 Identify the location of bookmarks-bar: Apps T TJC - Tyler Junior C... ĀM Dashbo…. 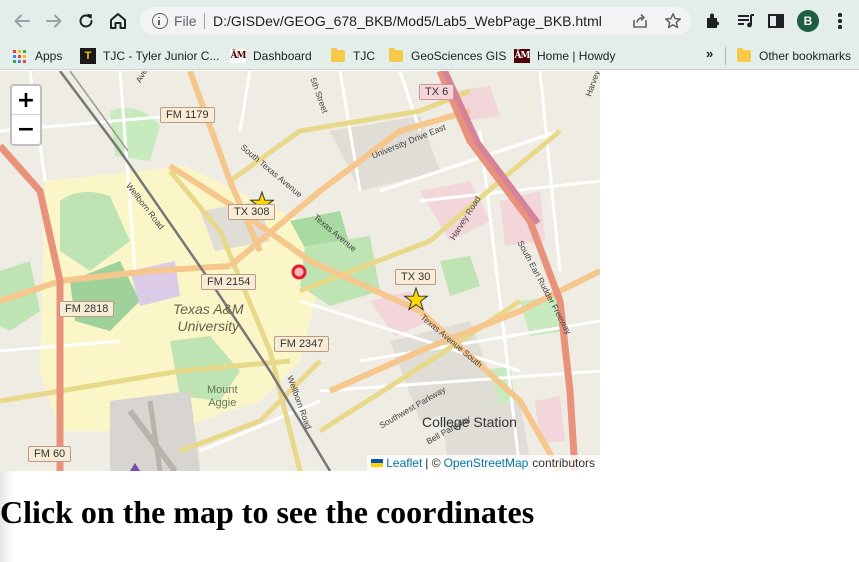
(429, 56).